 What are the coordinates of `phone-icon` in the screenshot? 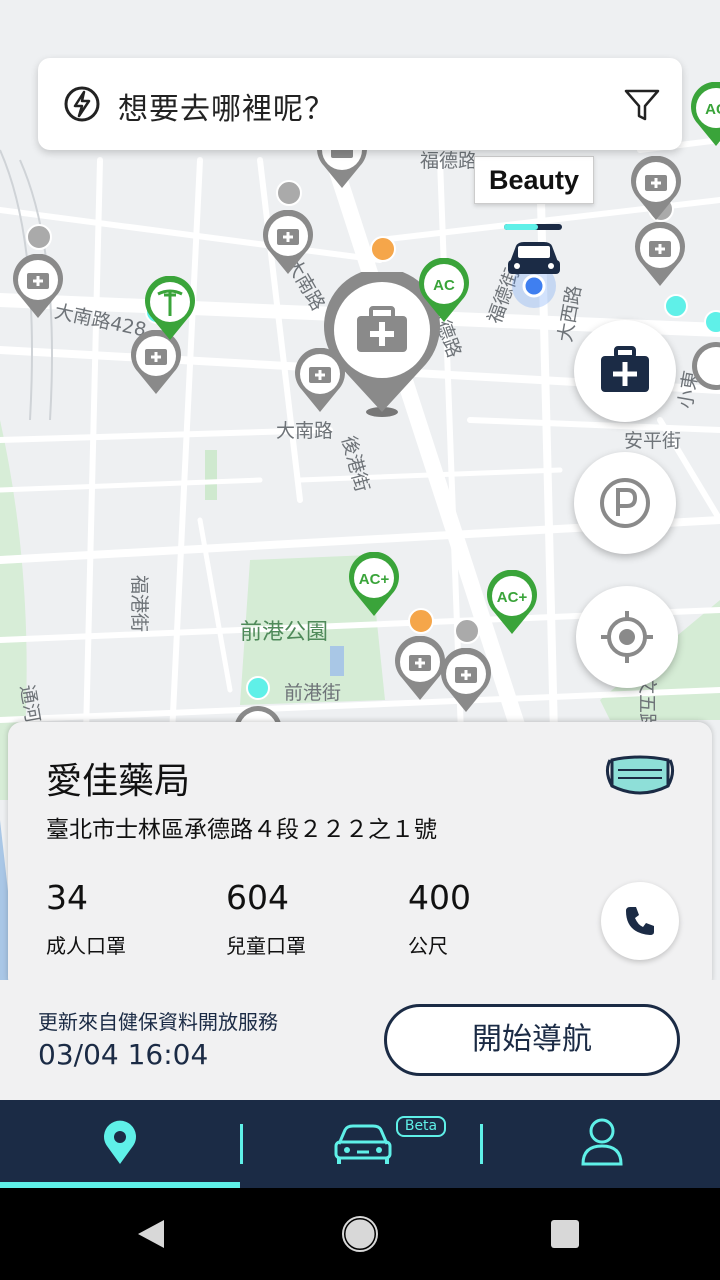 It's located at (640, 921).